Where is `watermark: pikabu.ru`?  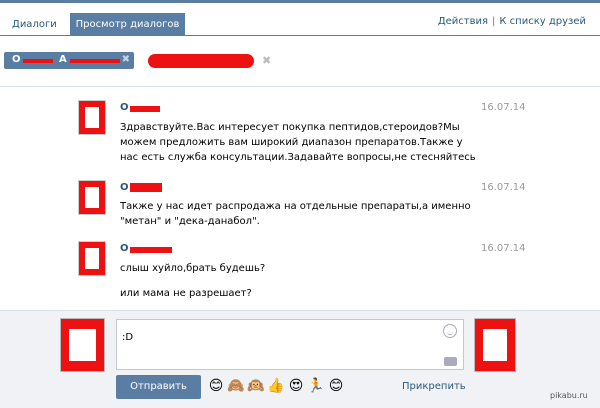
watermark: pikabu.ru is located at coordinates (569, 395).